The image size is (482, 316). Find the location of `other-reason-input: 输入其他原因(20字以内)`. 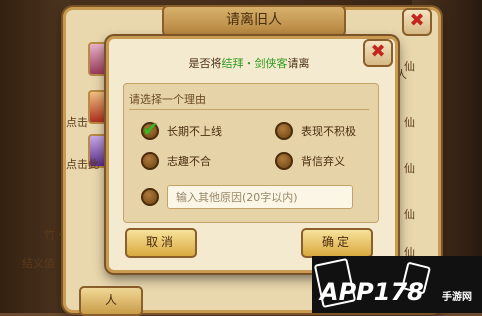

other-reason-input: 输入其他原因(20字以内) is located at coordinates (260, 197).